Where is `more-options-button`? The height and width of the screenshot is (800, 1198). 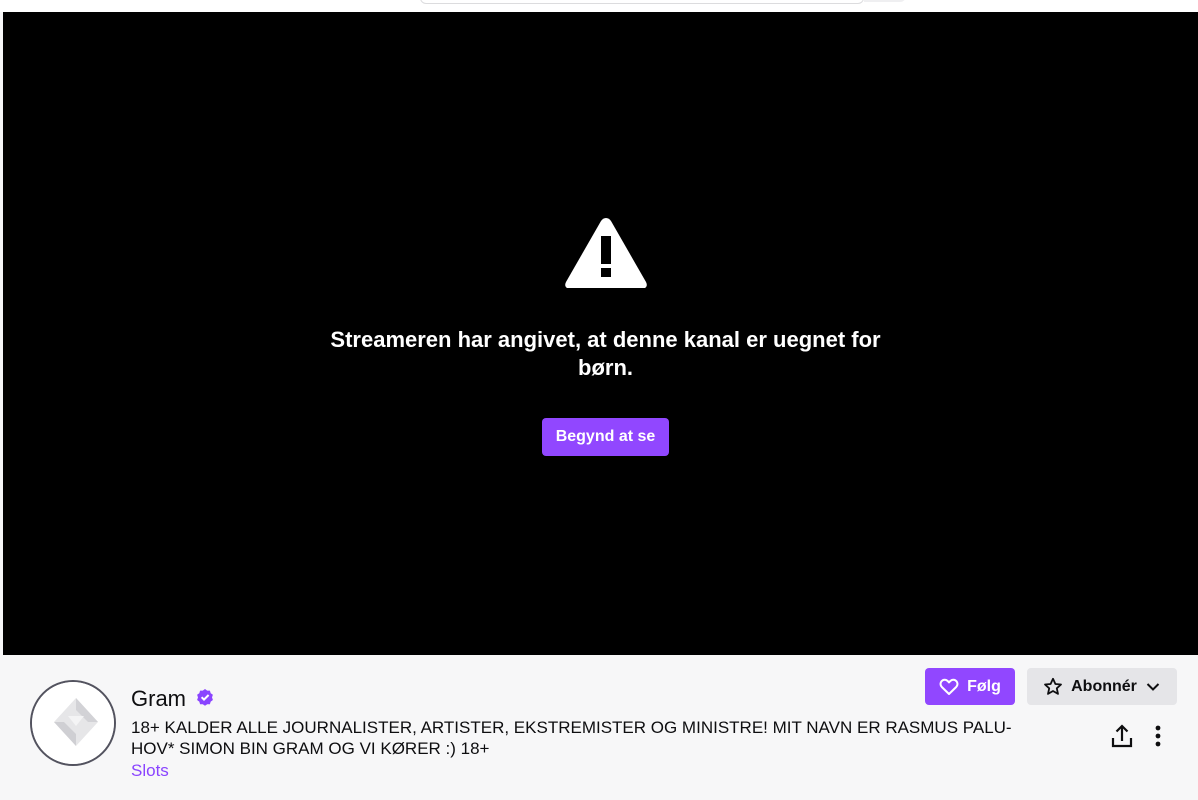
more-options-button is located at coordinates (1158, 737).